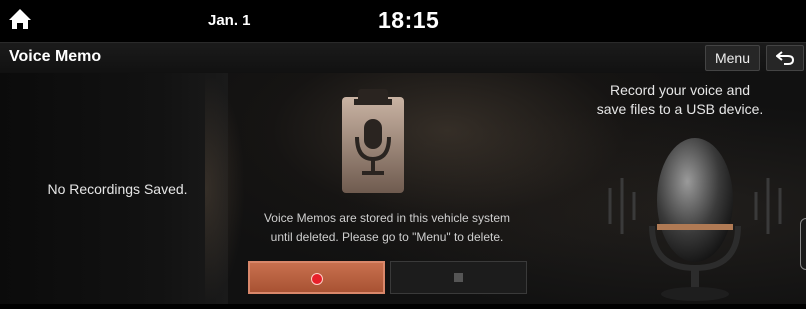  Describe the element at coordinates (403, 58) in the screenshot. I see `app-header: Voice Memo Menu` at that location.